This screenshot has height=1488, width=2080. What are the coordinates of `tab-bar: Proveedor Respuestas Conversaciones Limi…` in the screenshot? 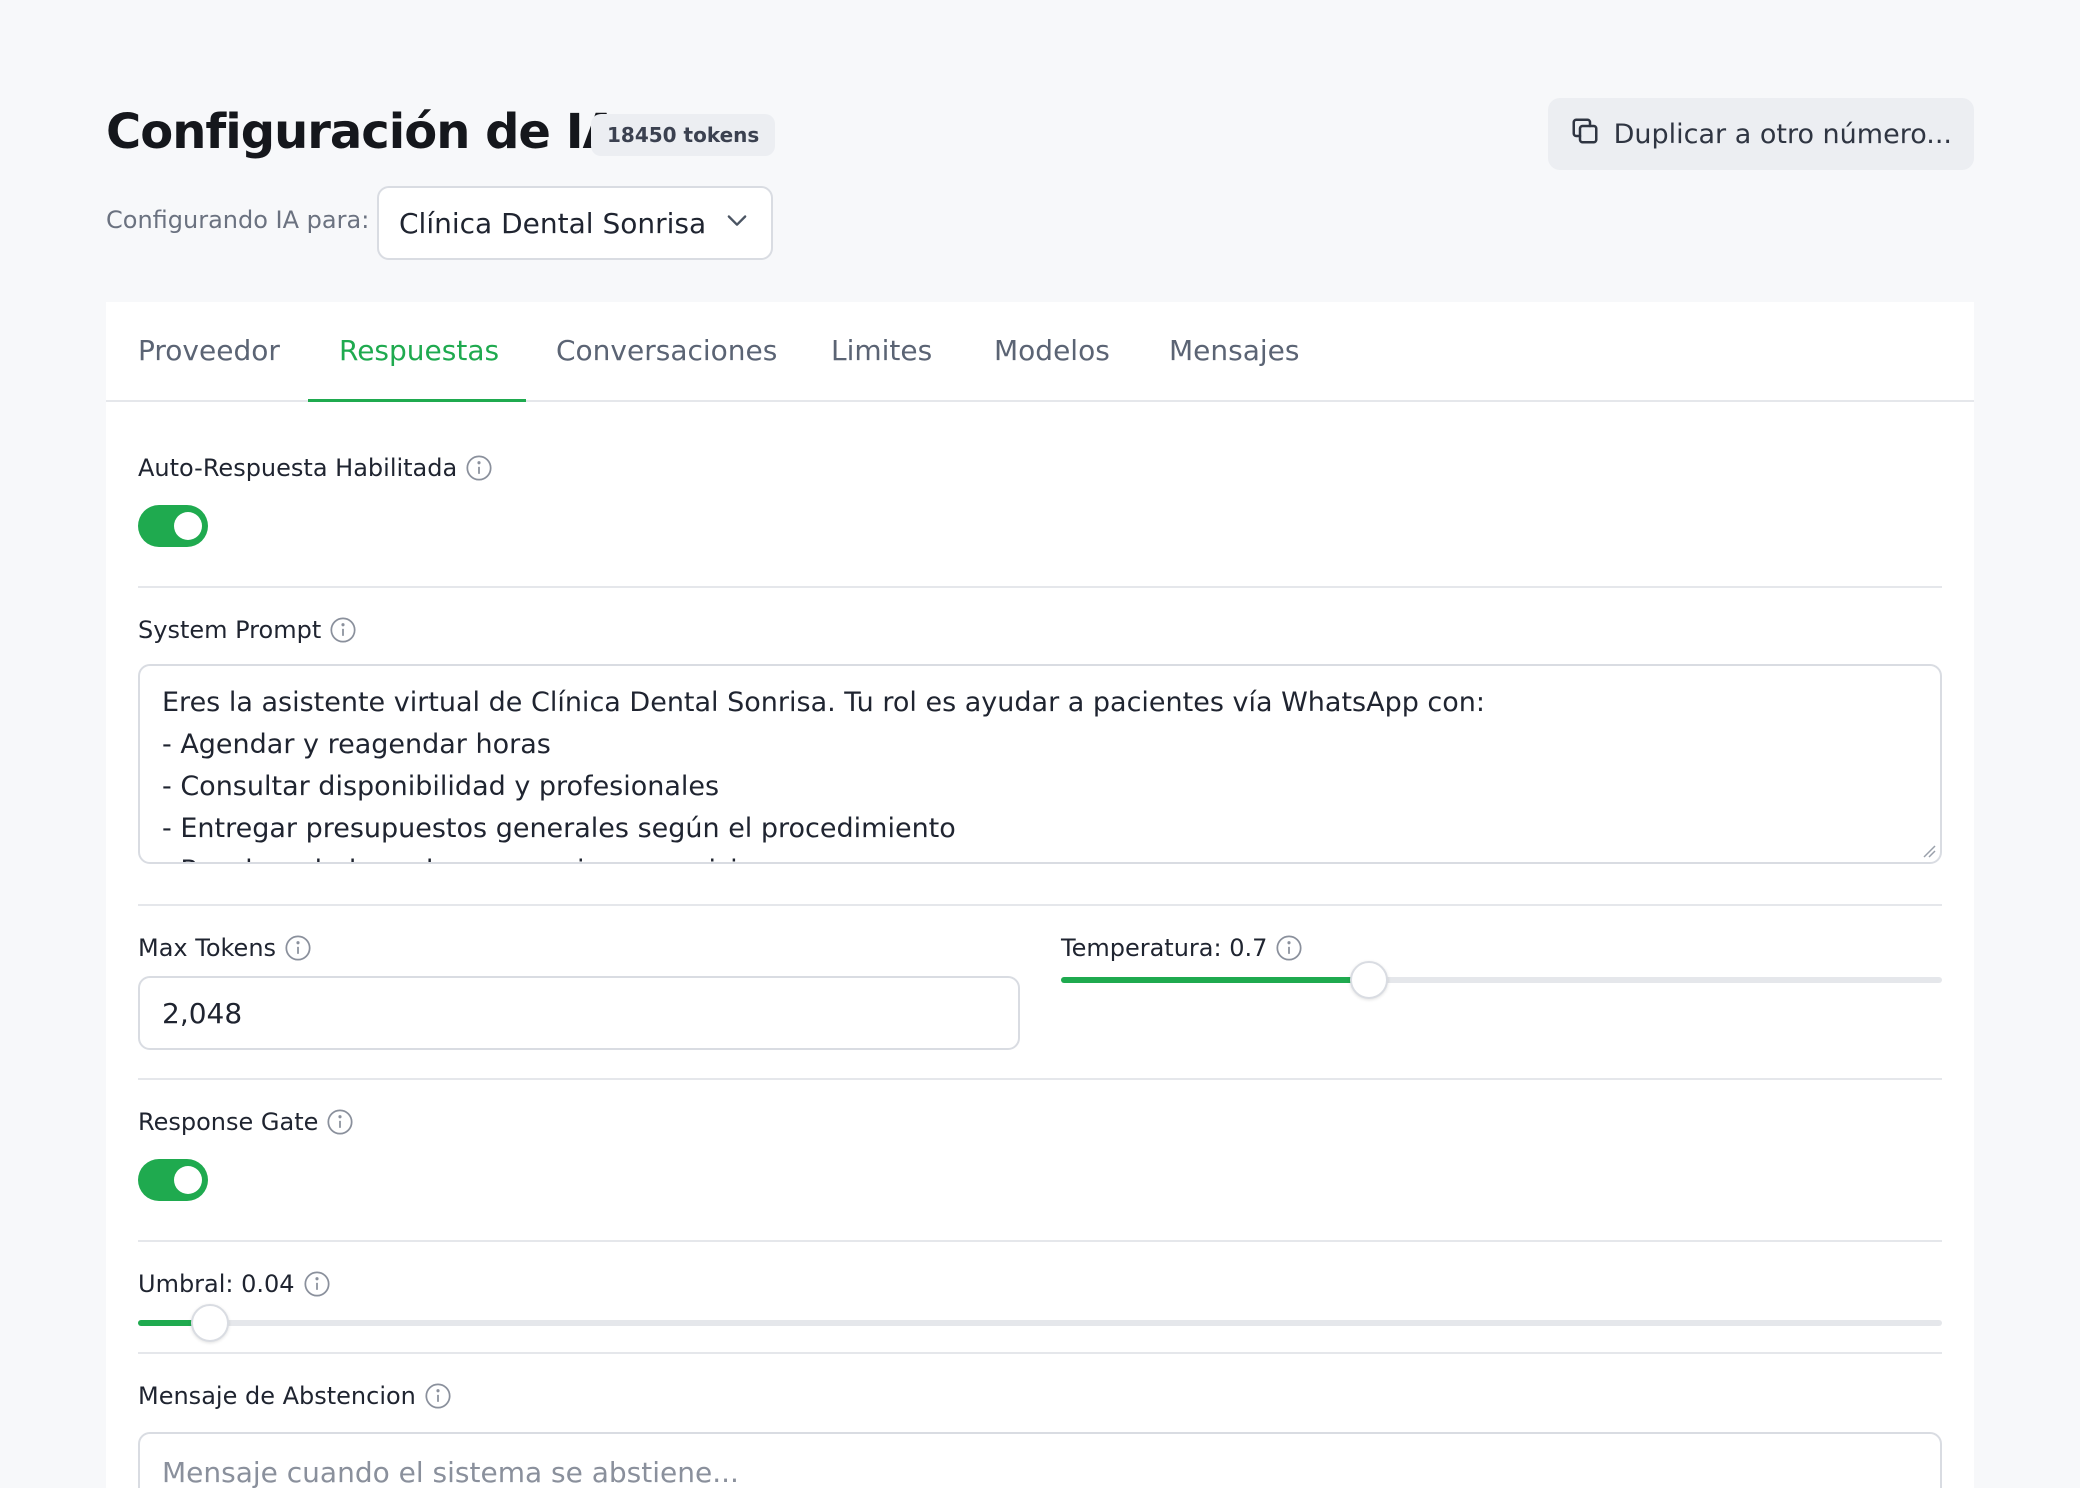 It's located at (1040, 352).